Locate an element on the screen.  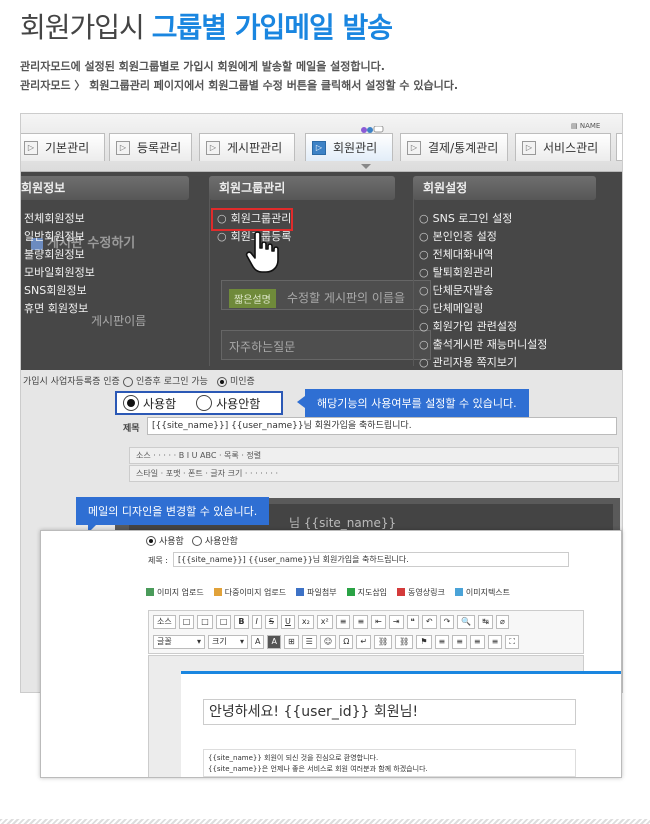
undo-icon: ↶ is located at coordinates (429, 622).